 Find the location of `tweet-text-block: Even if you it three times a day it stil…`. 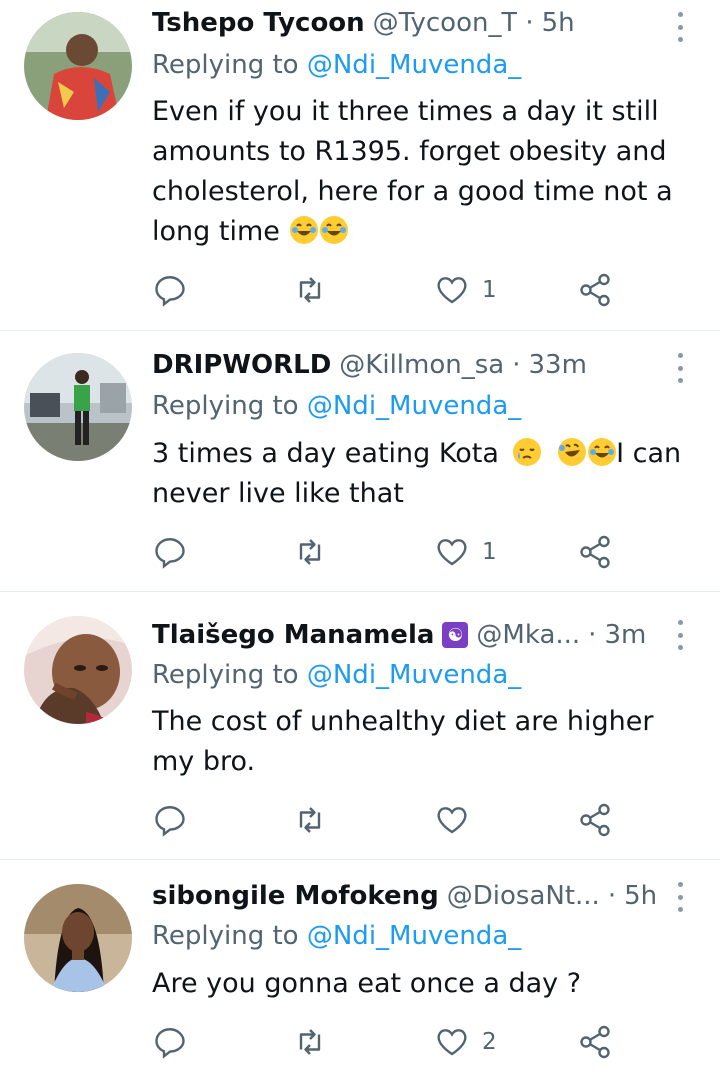

tweet-text-block: Even if you it three times a day it stil… is located at coordinates (424, 172).